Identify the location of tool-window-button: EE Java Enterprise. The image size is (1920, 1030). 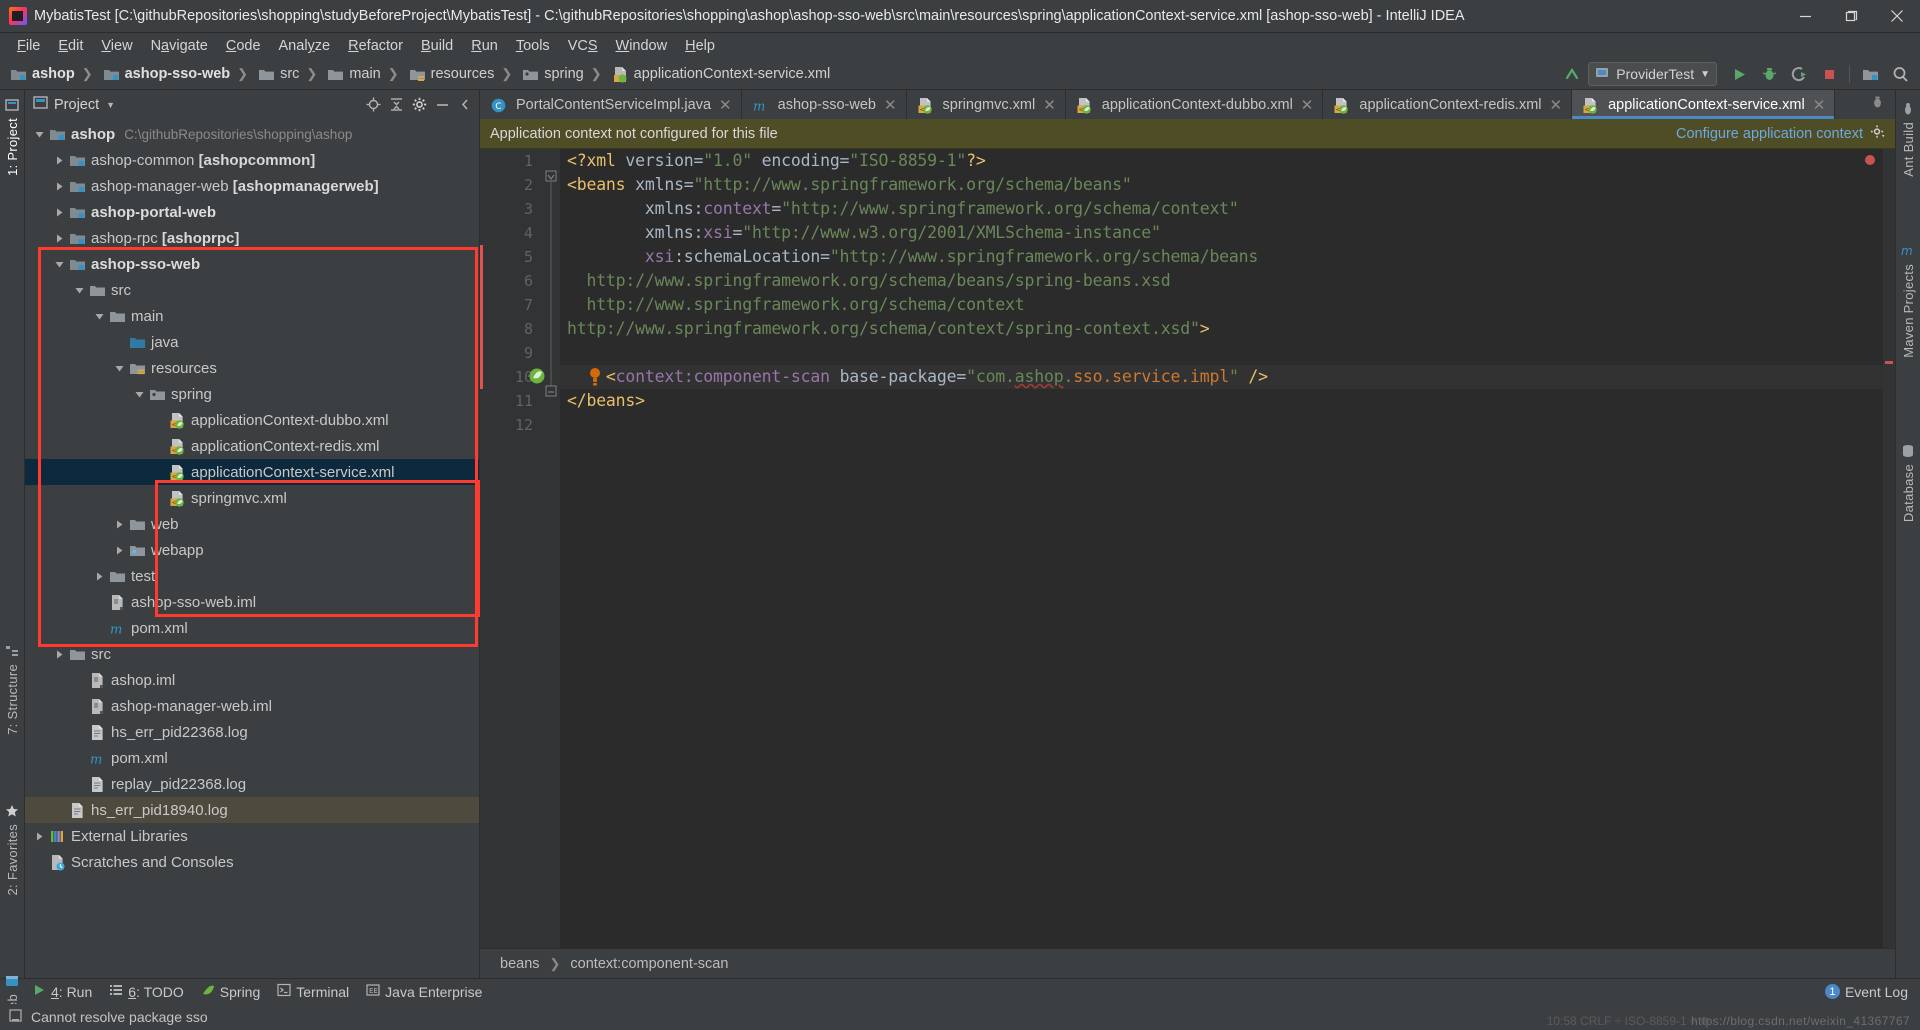
(428, 992).